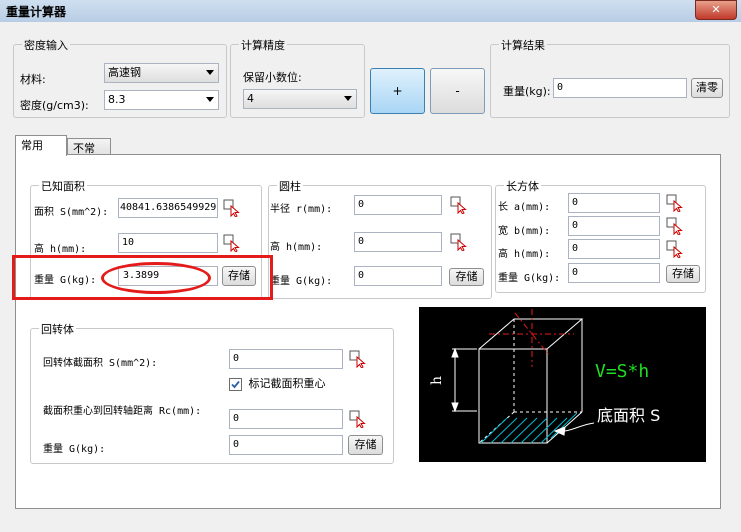  Describe the element at coordinates (370, 11) in the screenshot. I see `titlebar: 重量计算器 ✕` at that location.